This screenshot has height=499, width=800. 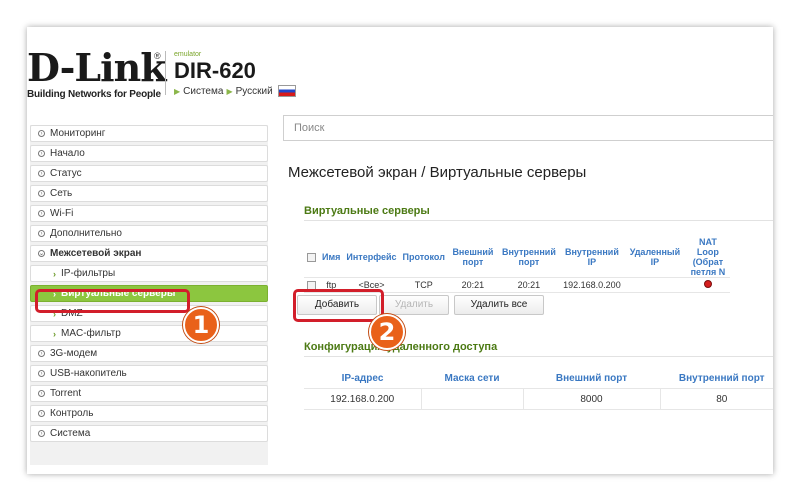 What do you see at coordinates (91, 333) in the screenshot?
I see `sidebar-item-label: MAC-фильтр` at bounding box center [91, 333].